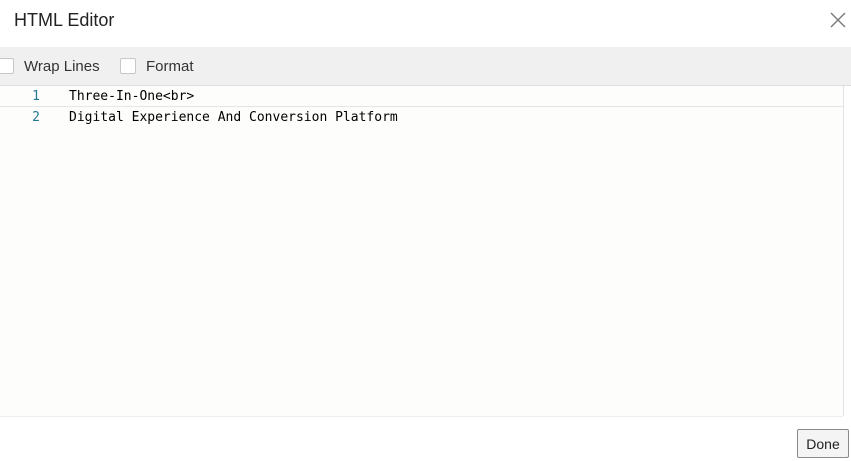 The image size is (851, 461). Describe the element at coordinates (847, 251) in the screenshot. I see `editor-scrollbar` at that location.